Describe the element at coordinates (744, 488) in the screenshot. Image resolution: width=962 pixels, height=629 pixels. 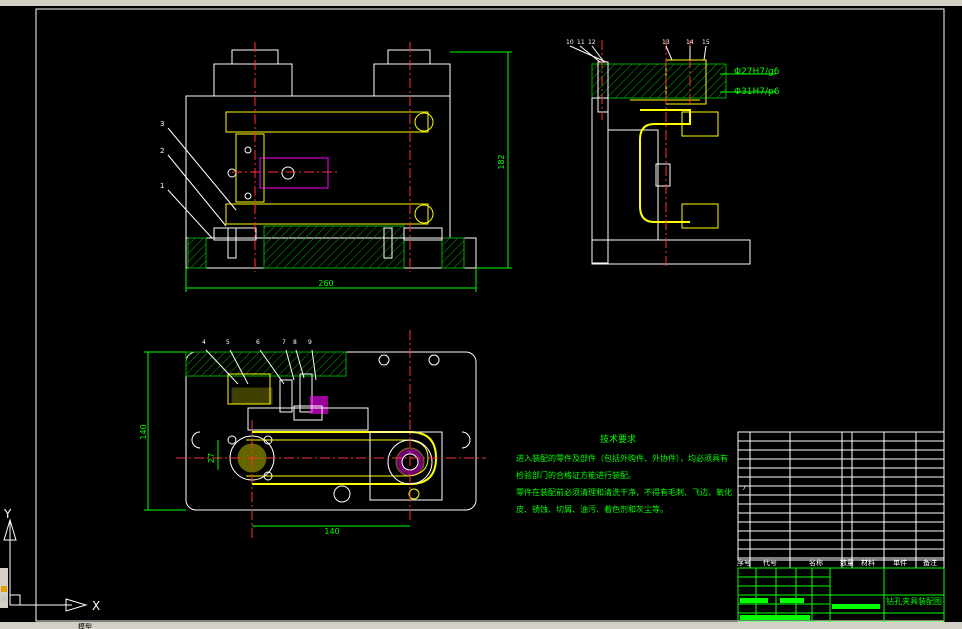
I see `bom-row-count: 7` at that location.